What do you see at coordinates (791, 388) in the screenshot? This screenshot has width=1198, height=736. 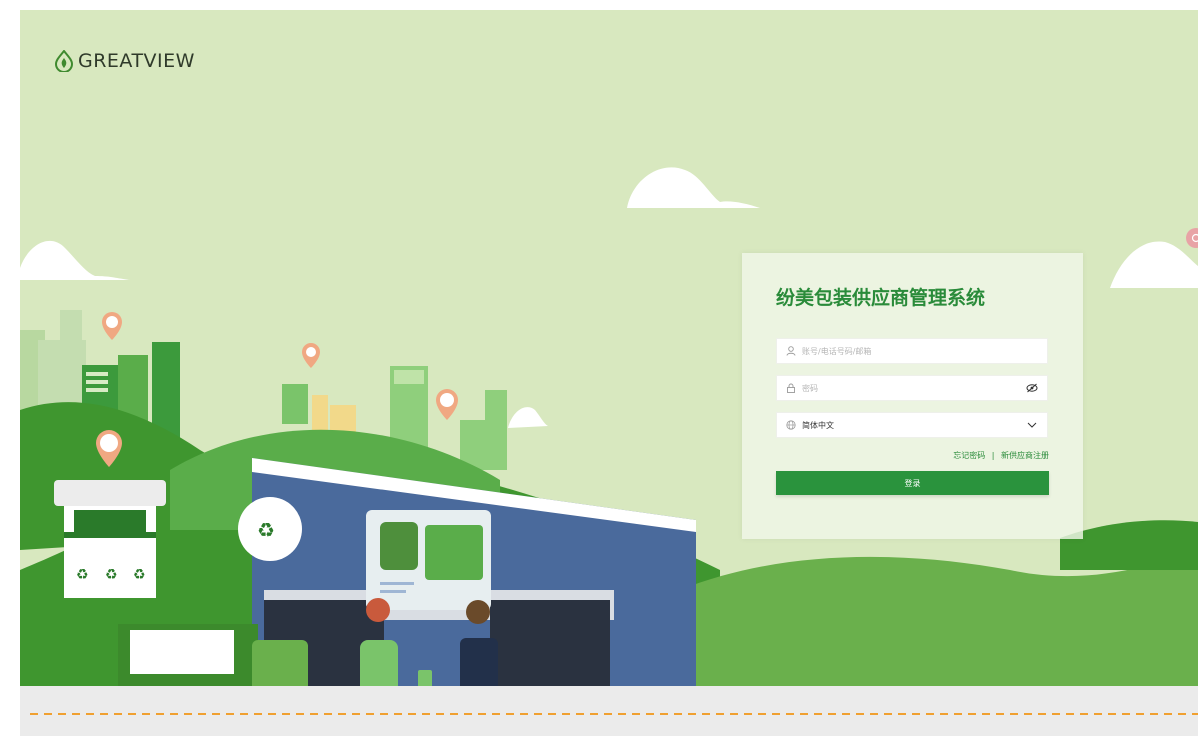 I see `lock-icon` at bounding box center [791, 388].